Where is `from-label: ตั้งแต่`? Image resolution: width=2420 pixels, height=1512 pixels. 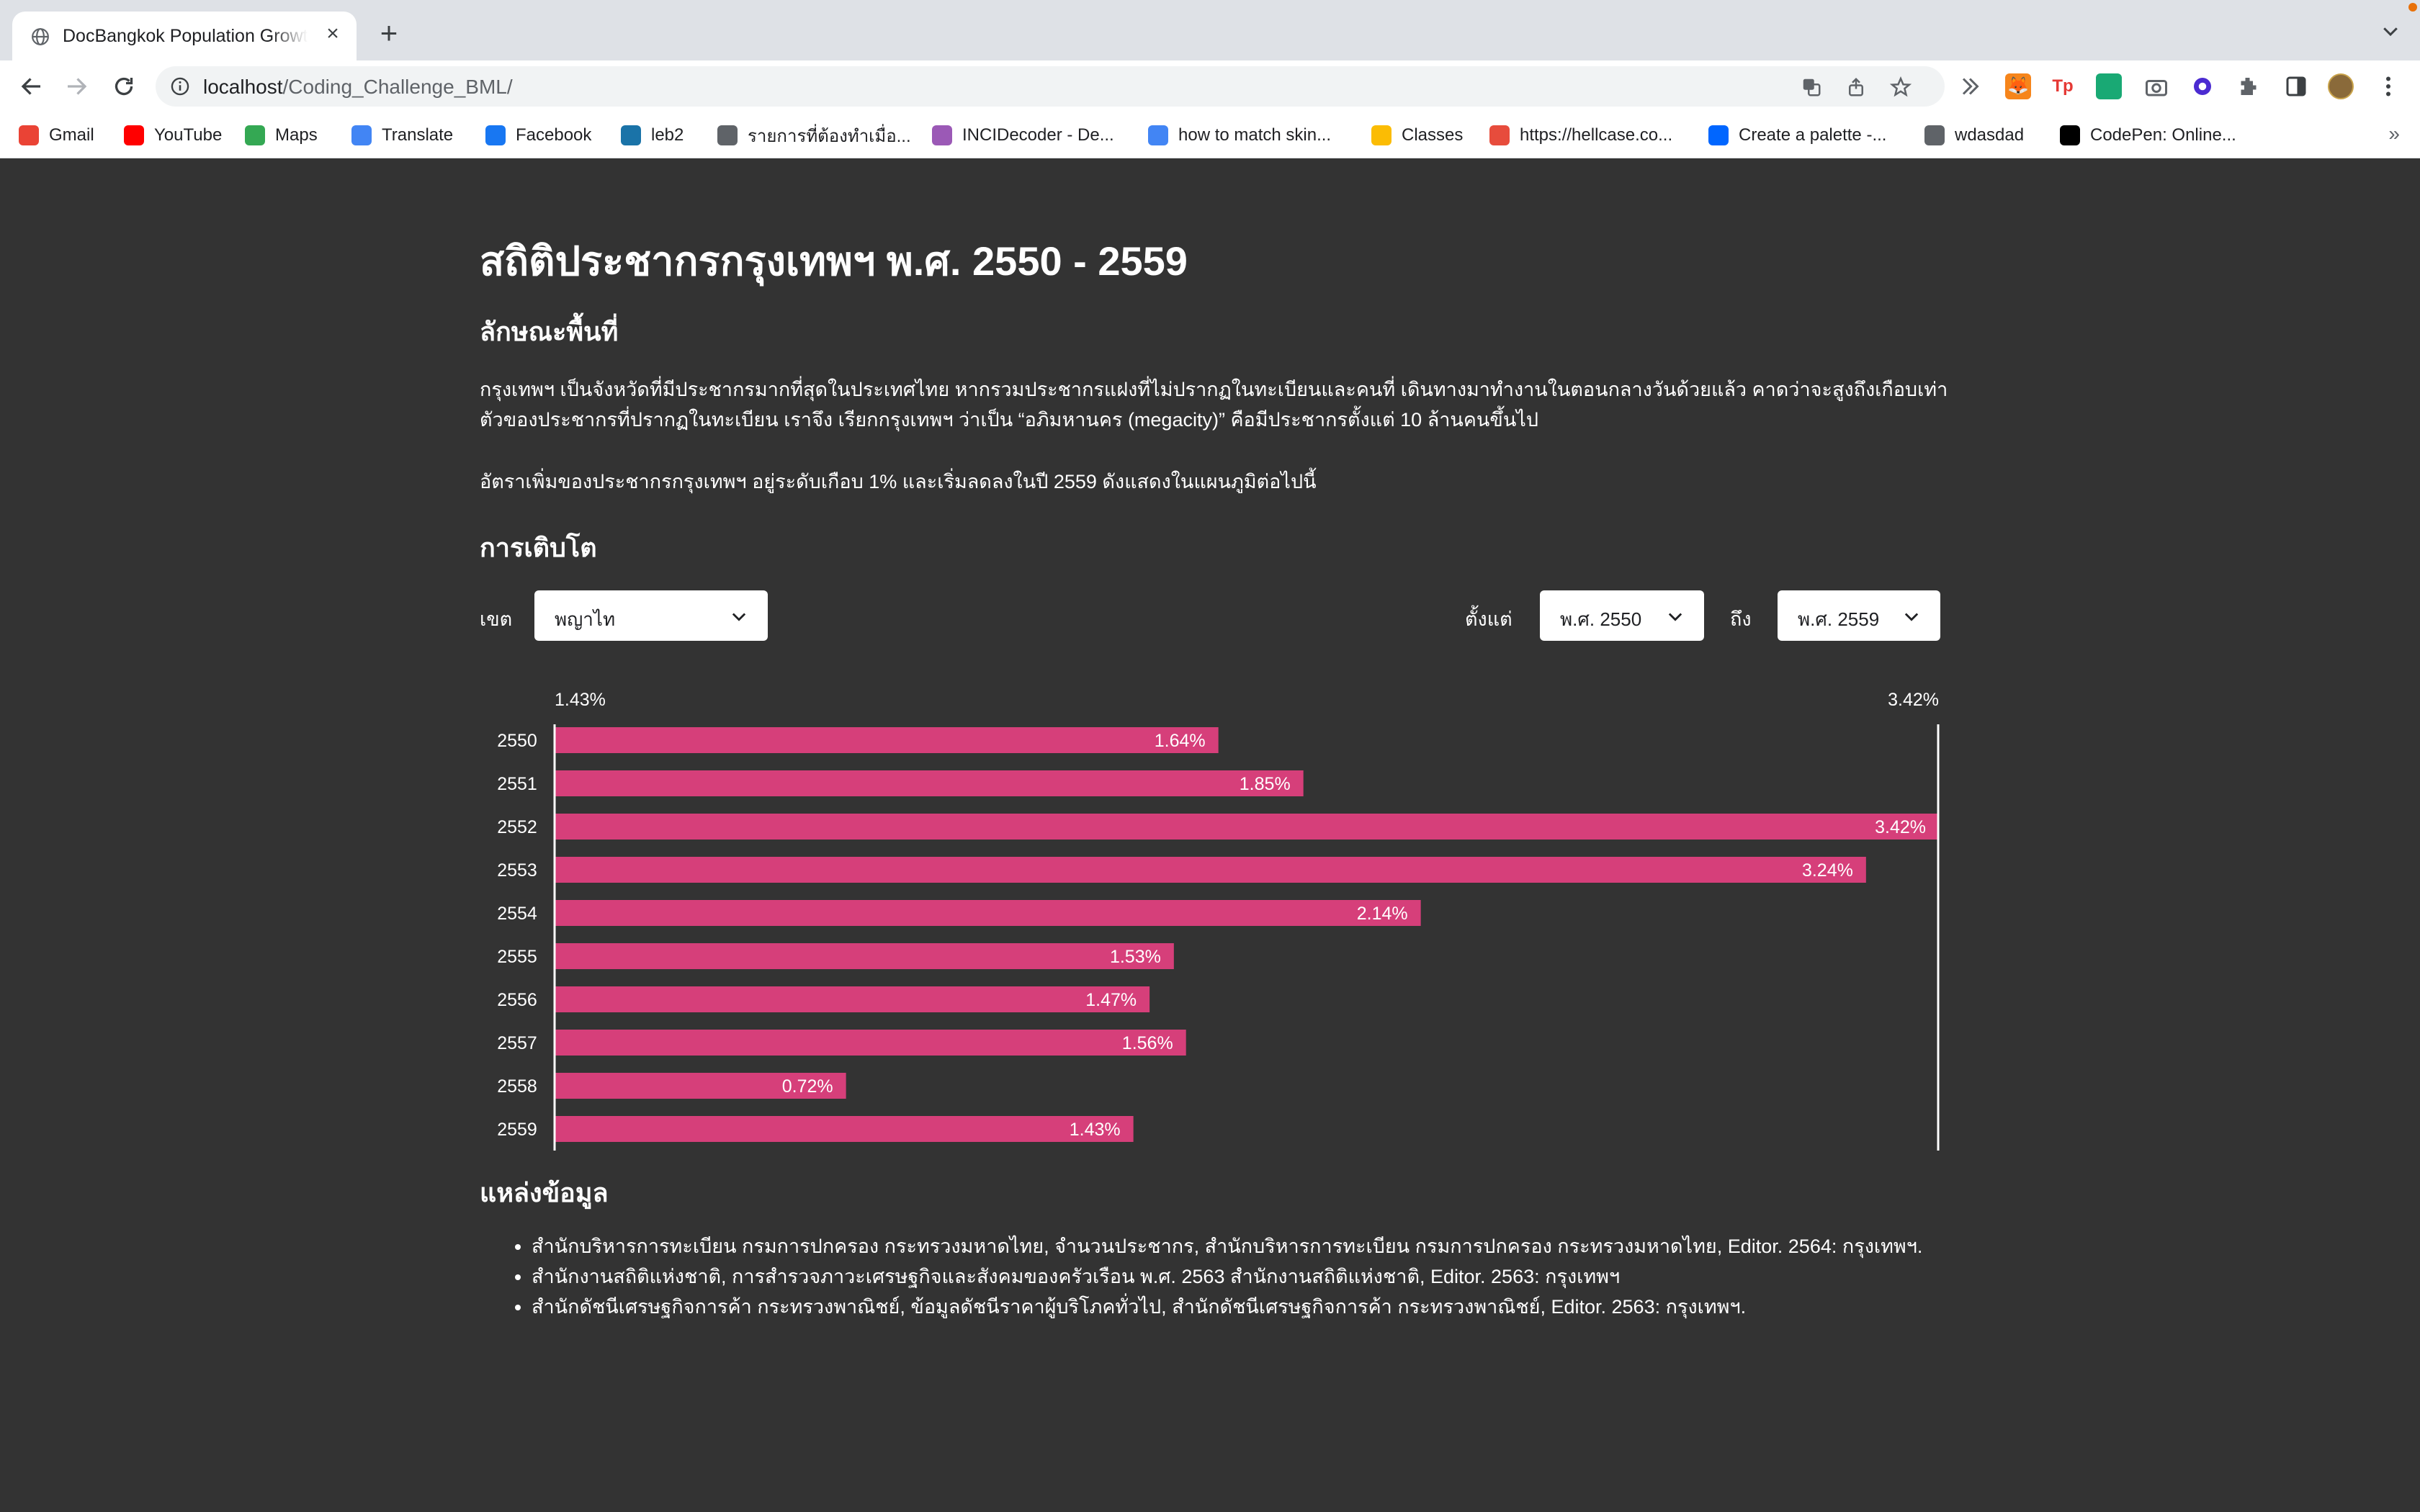 from-label: ตั้งแต่ is located at coordinates (1489, 619).